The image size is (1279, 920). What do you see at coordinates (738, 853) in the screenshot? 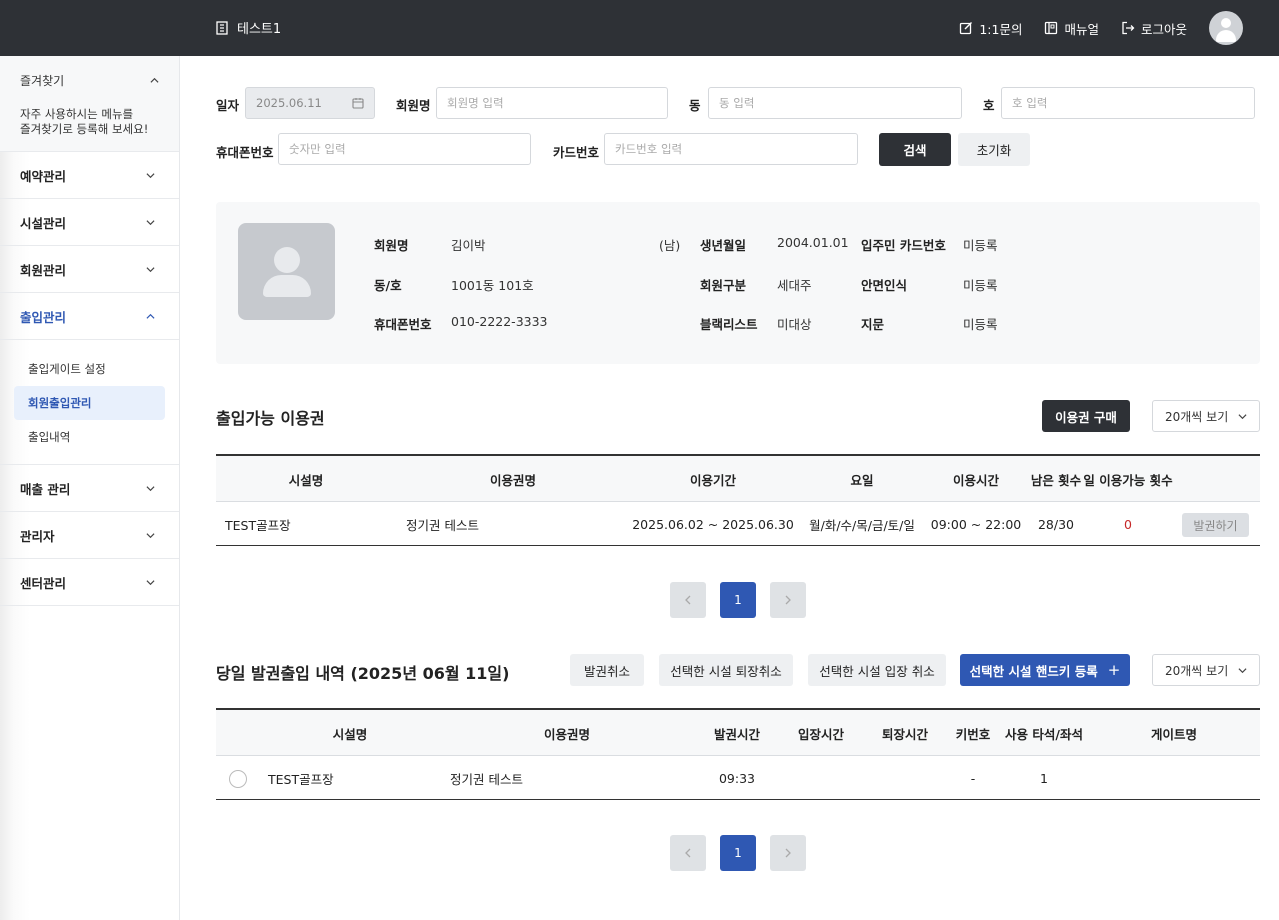
I see `today-page-1: 1` at bounding box center [738, 853].